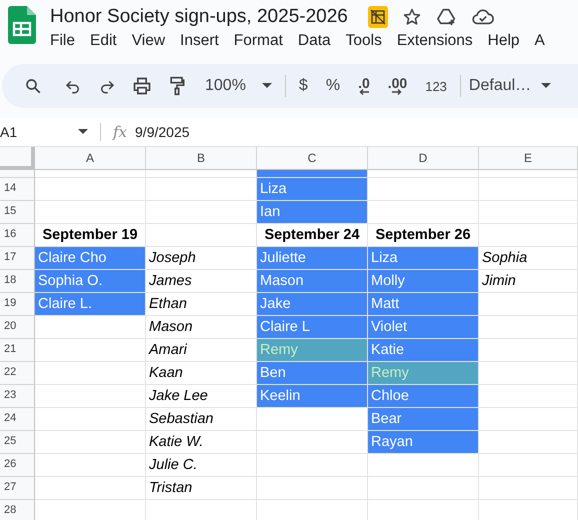 The image size is (578, 520). Describe the element at coordinates (90, 258) in the screenshot. I see `table-cell: Claire Cho` at that location.